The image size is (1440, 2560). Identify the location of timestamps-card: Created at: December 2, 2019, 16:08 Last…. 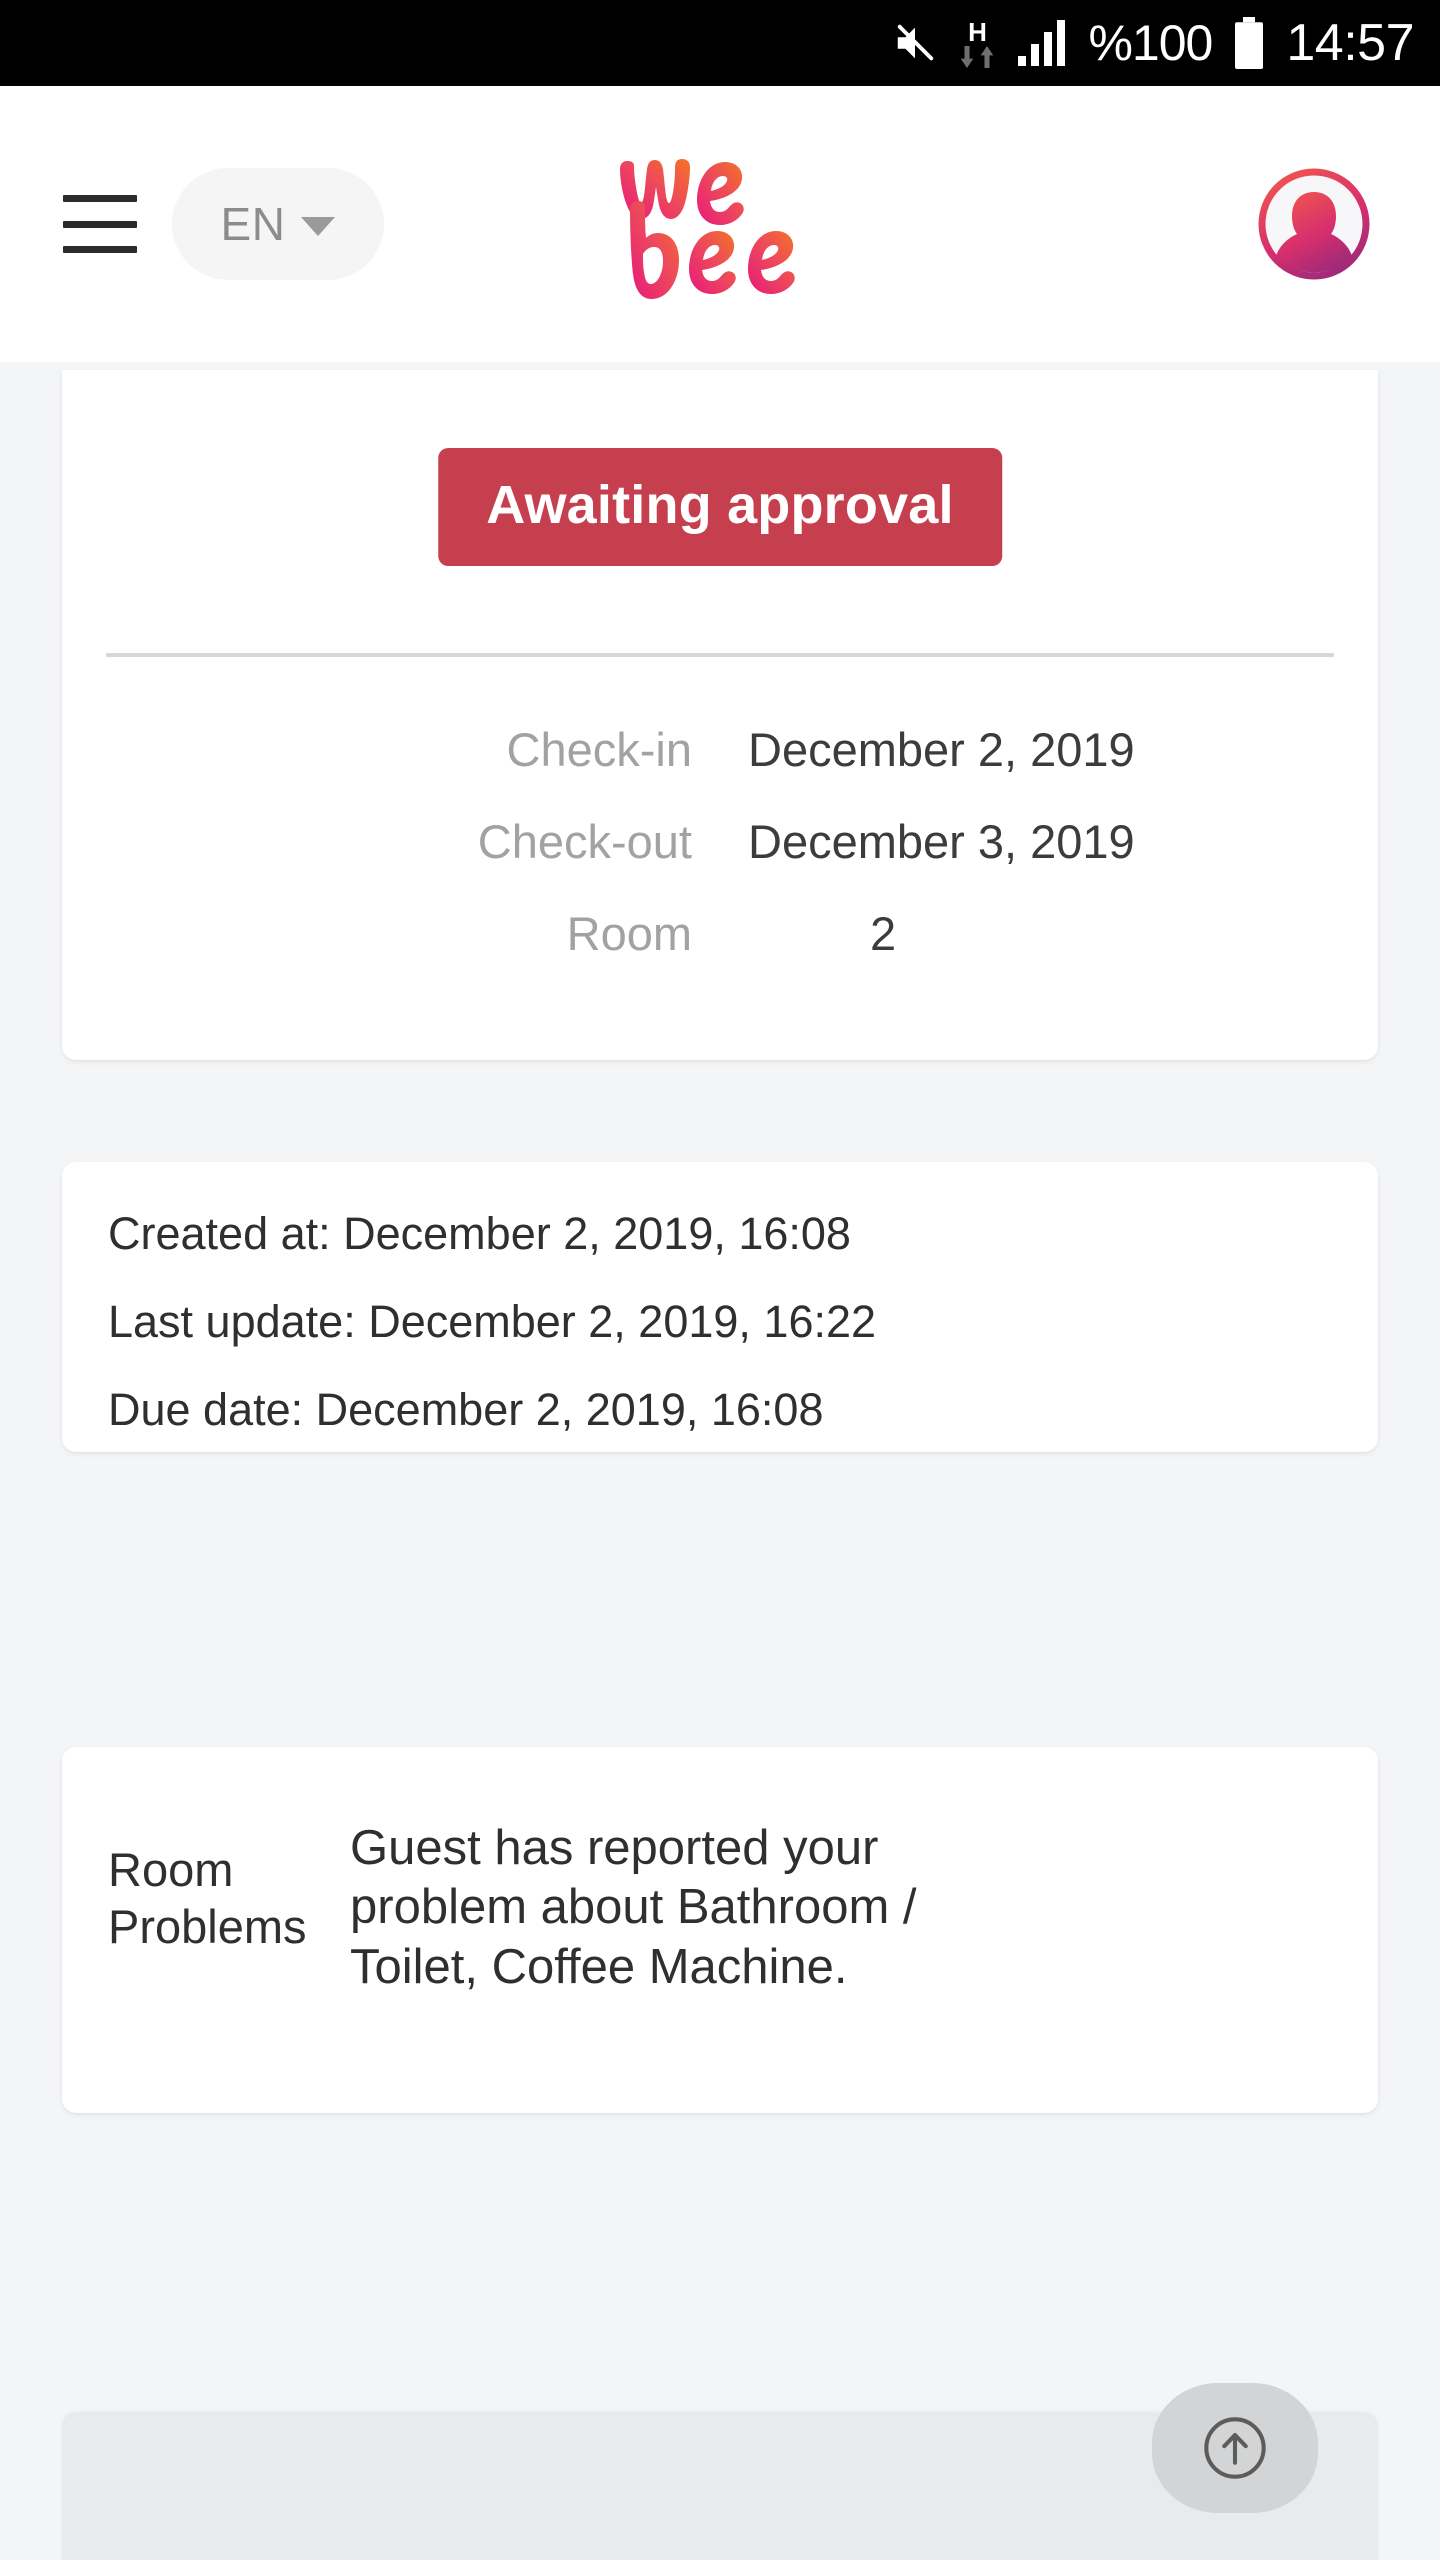
(720, 1307).